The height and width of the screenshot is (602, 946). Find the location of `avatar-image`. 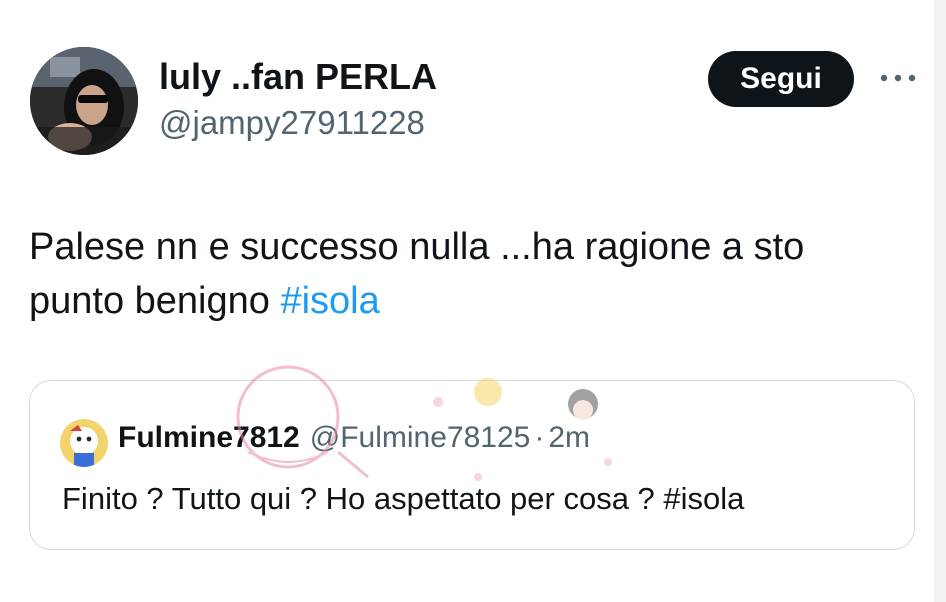

avatar-image is located at coordinates (84, 101).